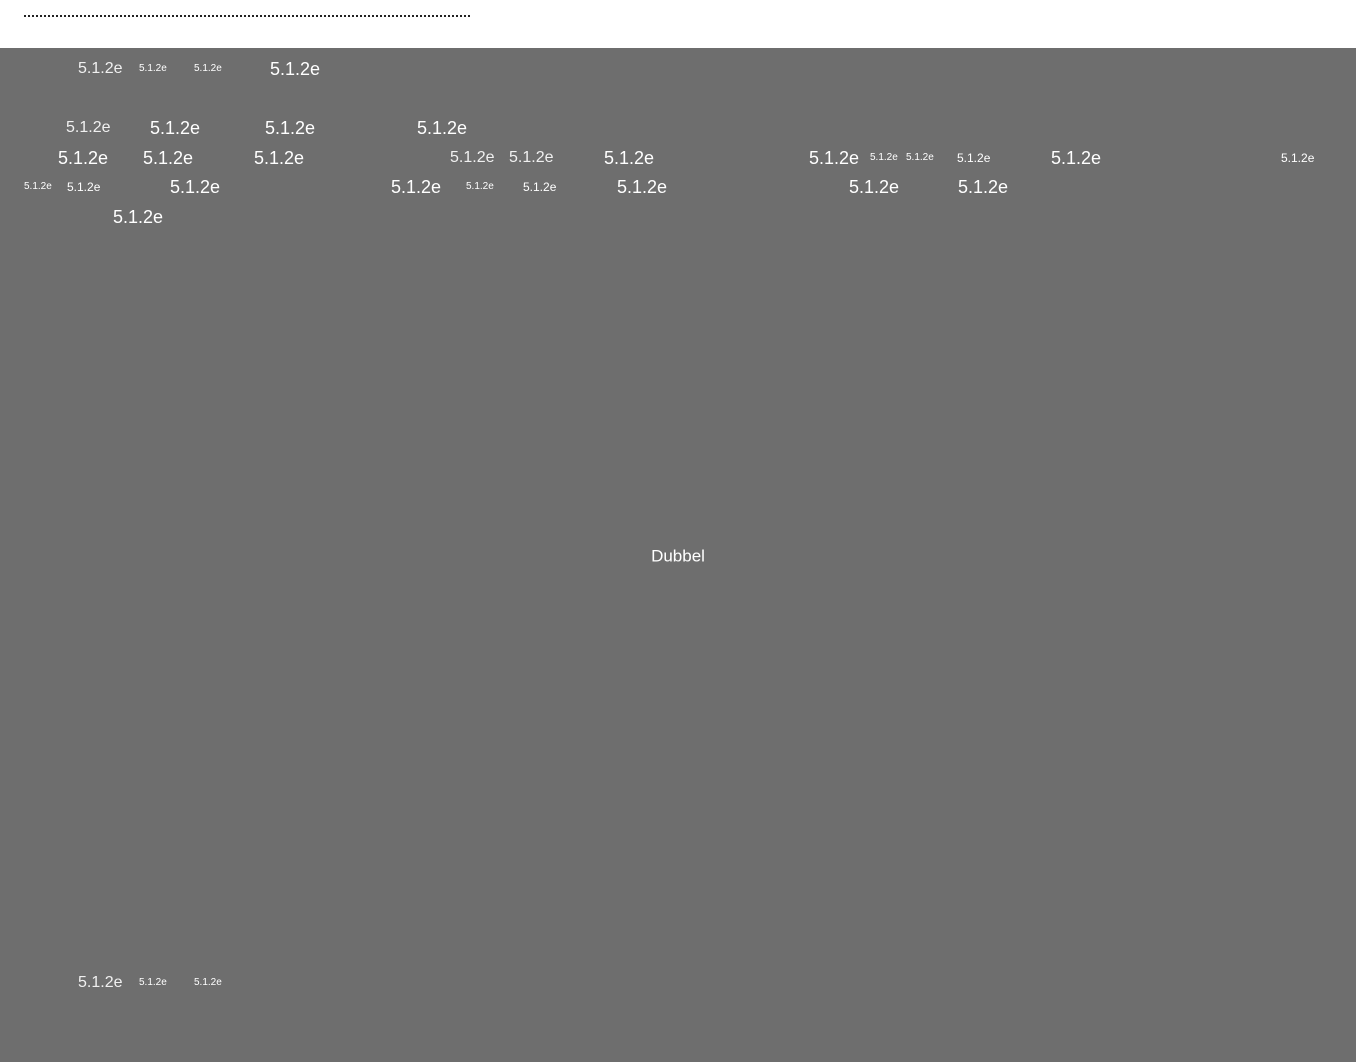  What do you see at coordinates (678, 556) in the screenshot?
I see `center-label: Dubbel` at bounding box center [678, 556].